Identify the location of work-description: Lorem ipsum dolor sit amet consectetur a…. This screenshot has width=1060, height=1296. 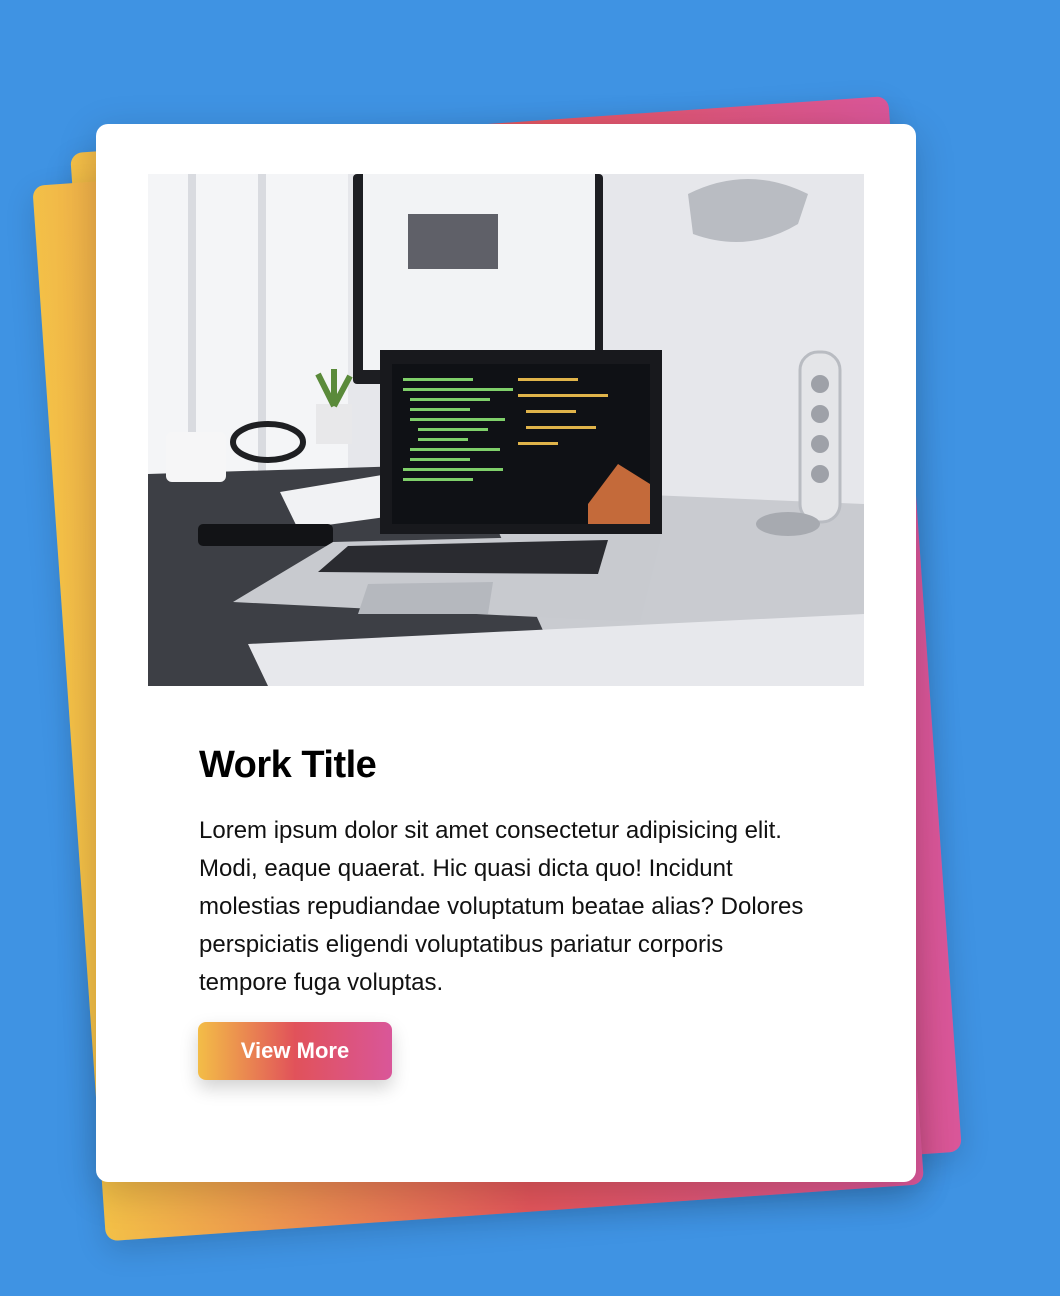
(501, 906).